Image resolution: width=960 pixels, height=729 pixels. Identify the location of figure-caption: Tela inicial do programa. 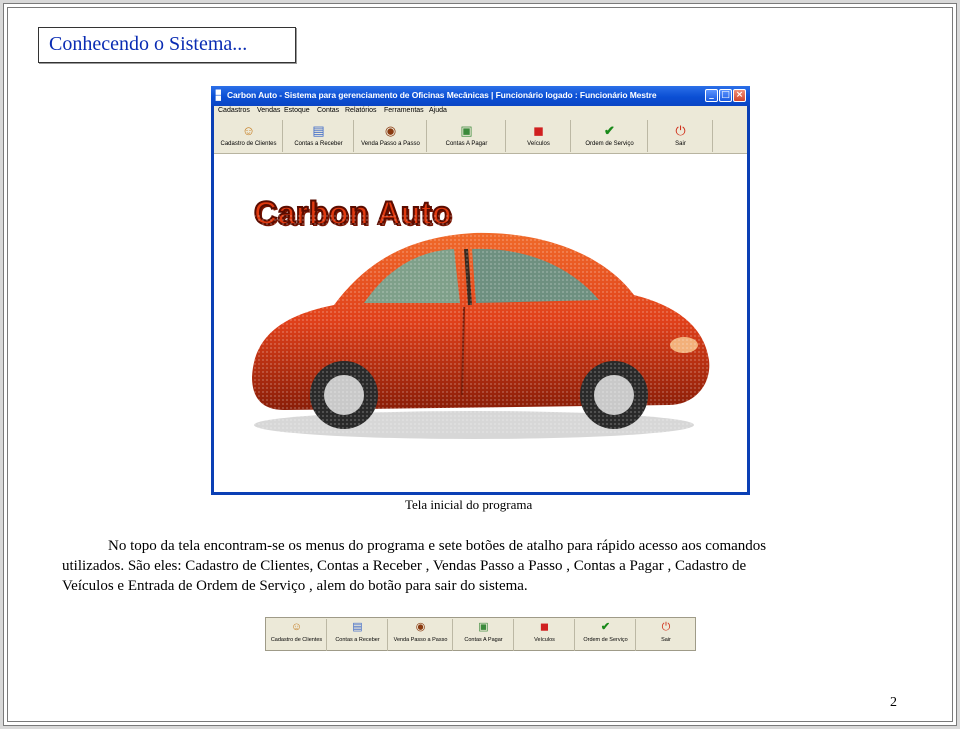
(469, 504).